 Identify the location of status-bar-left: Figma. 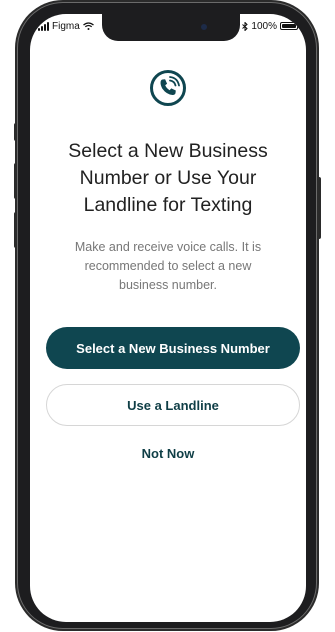
(66, 26).